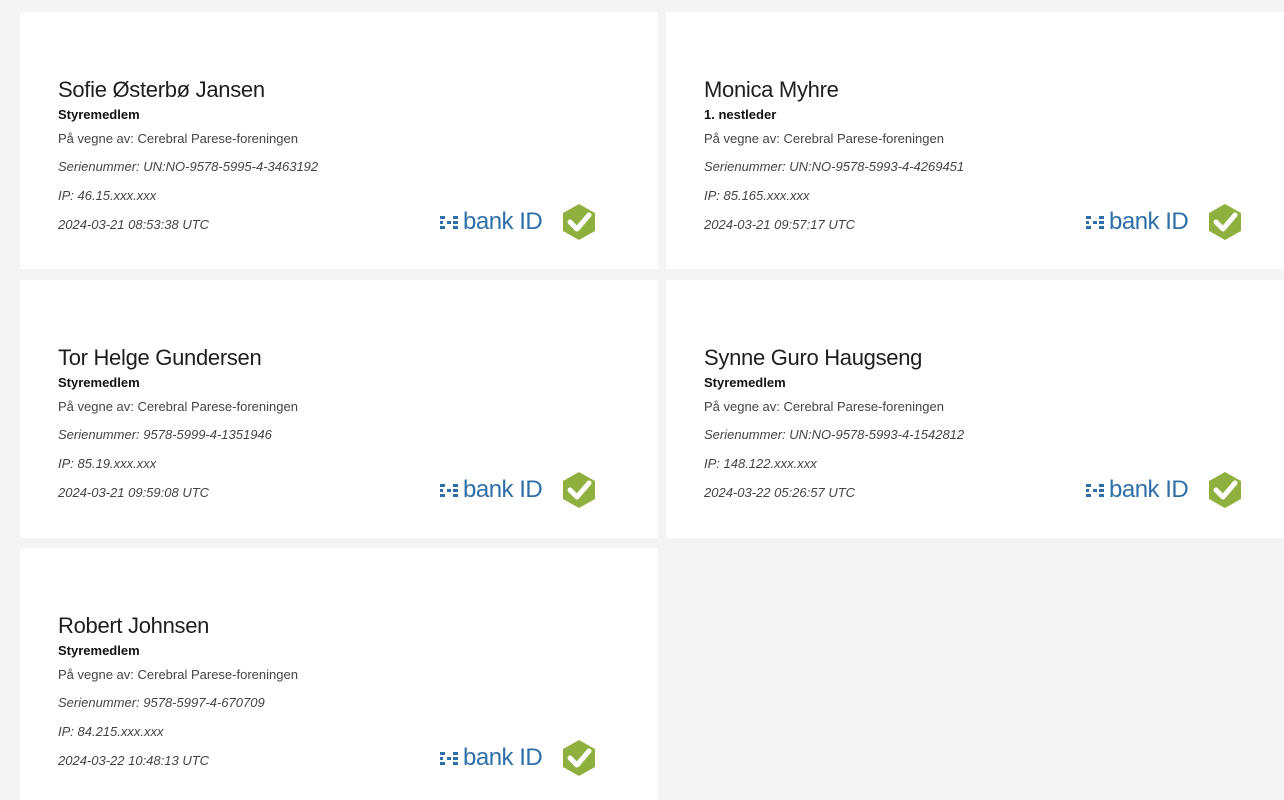 The height and width of the screenshot is (800, 1284). I want to click on signer-name: Robert Johnsen, so click(134, 625).